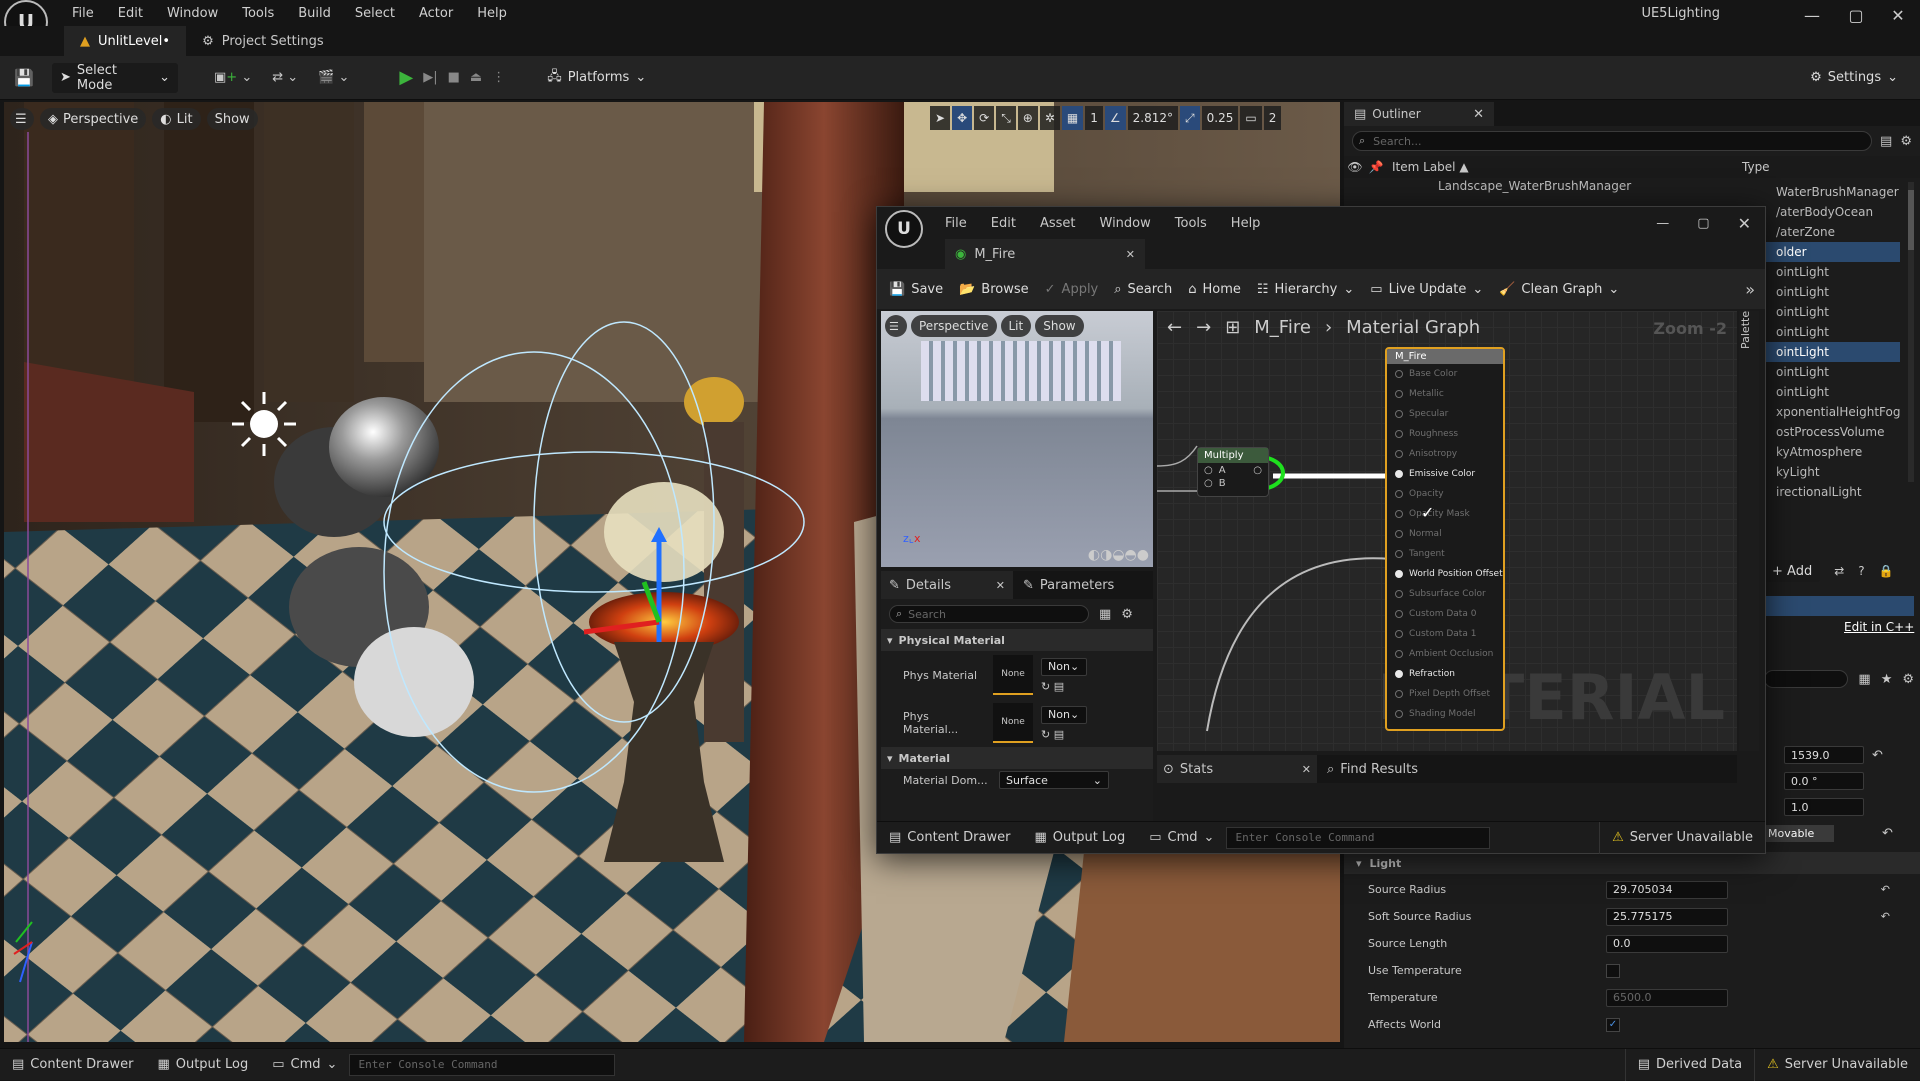  What do you see at coordinates (430, 77) in the screenshot?
I see `step-icon: ▶|` at bounding box center [430, 77].